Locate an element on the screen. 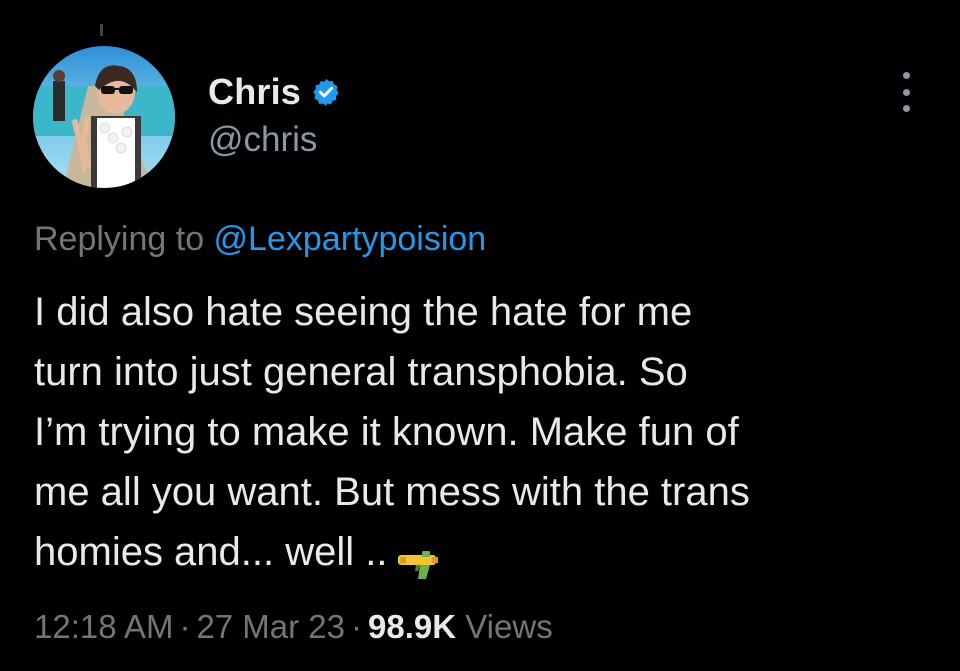  views-count: 98.9K is located at coordinates (412, 626).